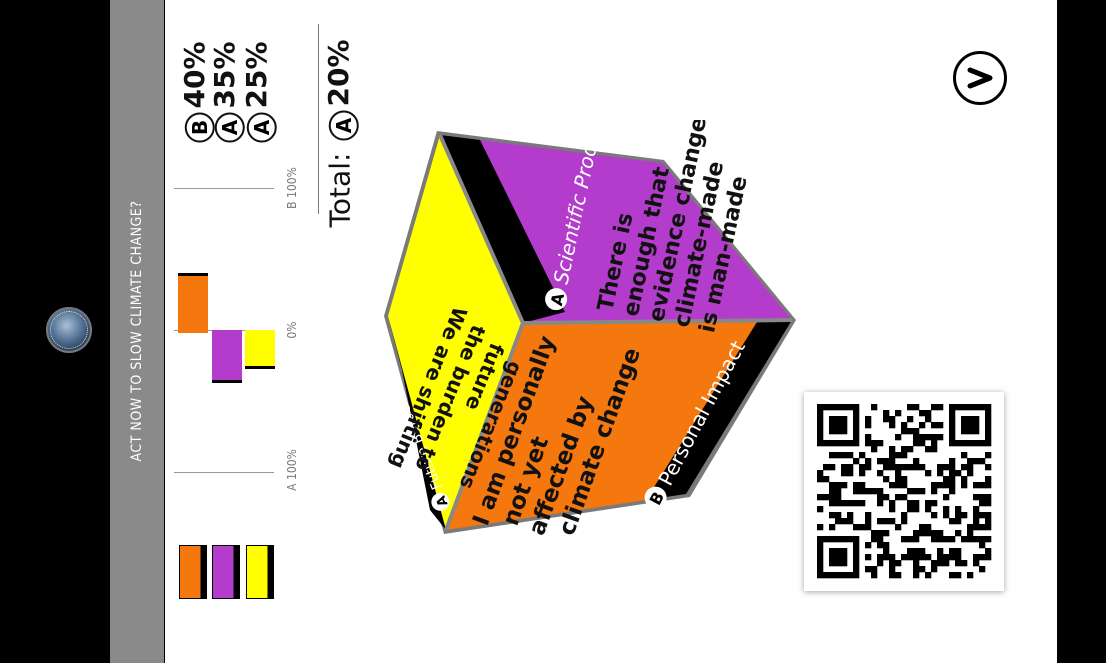  Describe the element at coordinates (69, 330) in the screenshot. I see `globe-logo-icon` at that location.